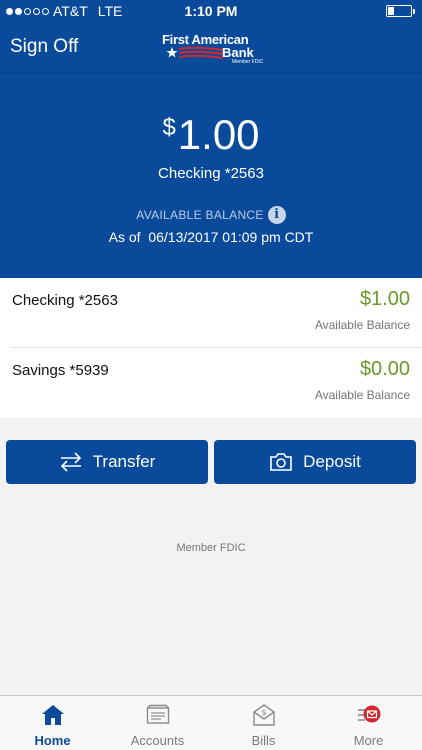 The width and height of the screenshot is (422, 750). I want to click on member-fdic-text: Member FDIC, so click(211, 548).